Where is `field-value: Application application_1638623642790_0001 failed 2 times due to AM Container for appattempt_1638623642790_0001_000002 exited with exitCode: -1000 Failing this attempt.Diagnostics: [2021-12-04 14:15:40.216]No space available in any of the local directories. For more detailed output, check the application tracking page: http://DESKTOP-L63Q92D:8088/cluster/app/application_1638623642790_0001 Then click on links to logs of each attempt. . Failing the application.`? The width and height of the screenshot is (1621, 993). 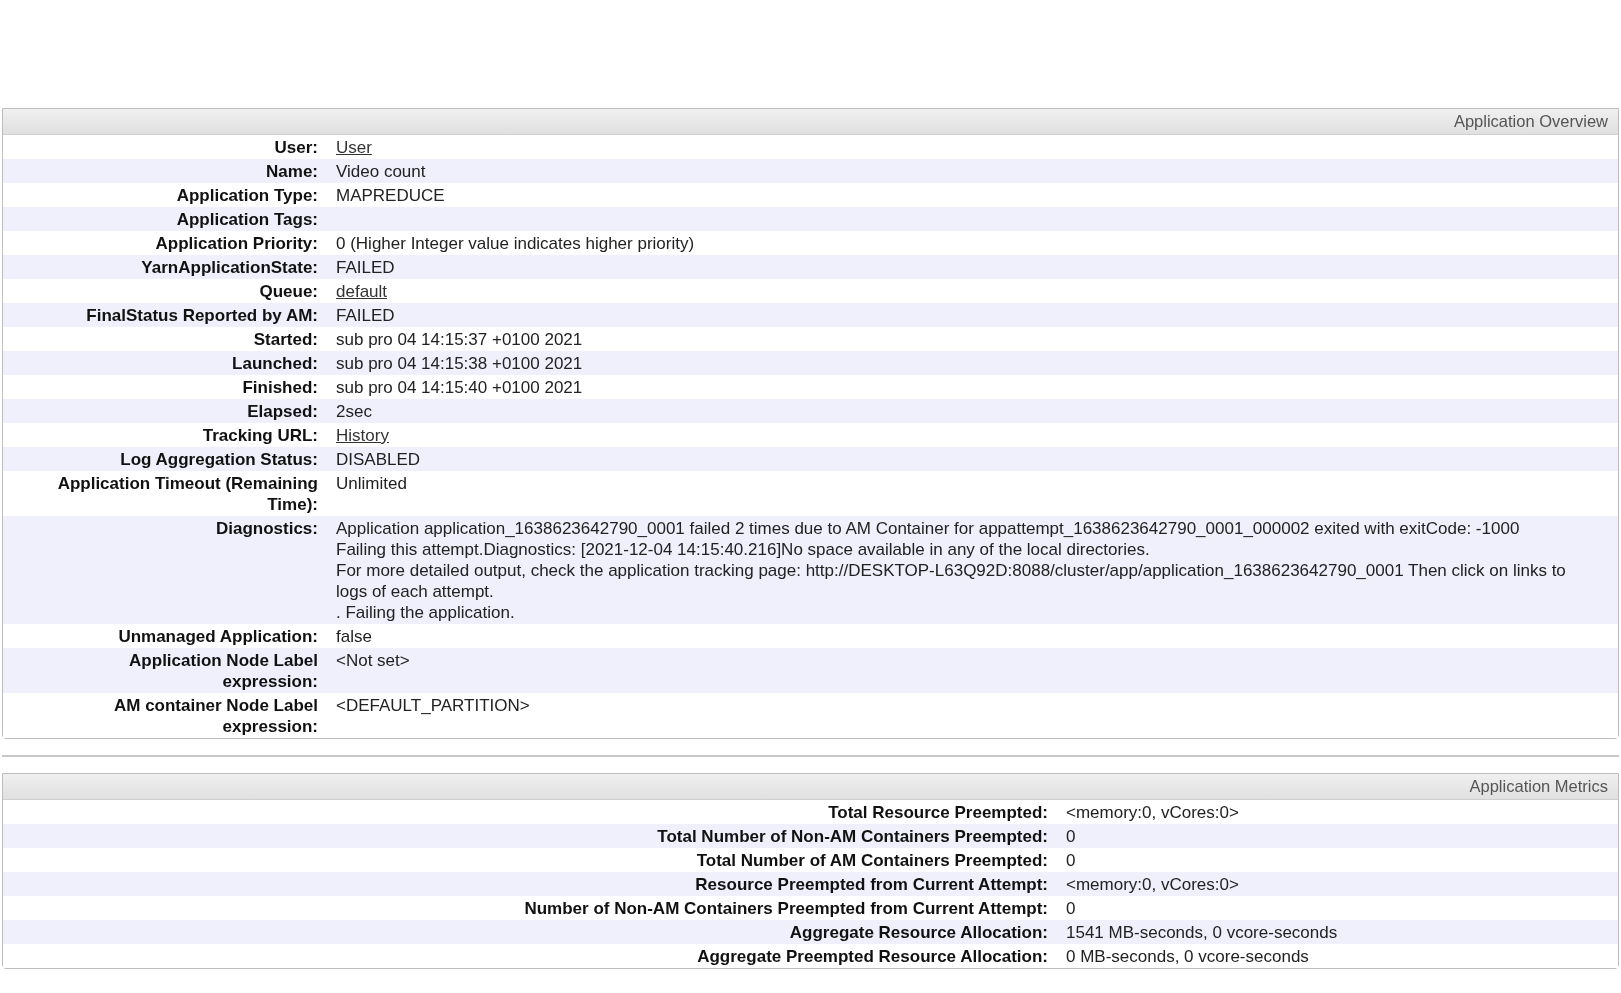 field-value: Application application_1638623642790_0001 failed 2 times due to AM Container for appattempt_1638623642790_0001_000002 exited with exitCode: -1000 Failing this attempt.Diagnostics: [2021-12-04 14:15:40.216]No space available in any of the local directories. For more detailed output, check the application tracking page: http://DESKTOP-L63Q92D:8088/cluster/app/application_1638623642790_0001 Then click on links to logs of each attempt. . Failing the application. is located at coordinates (951, 570).